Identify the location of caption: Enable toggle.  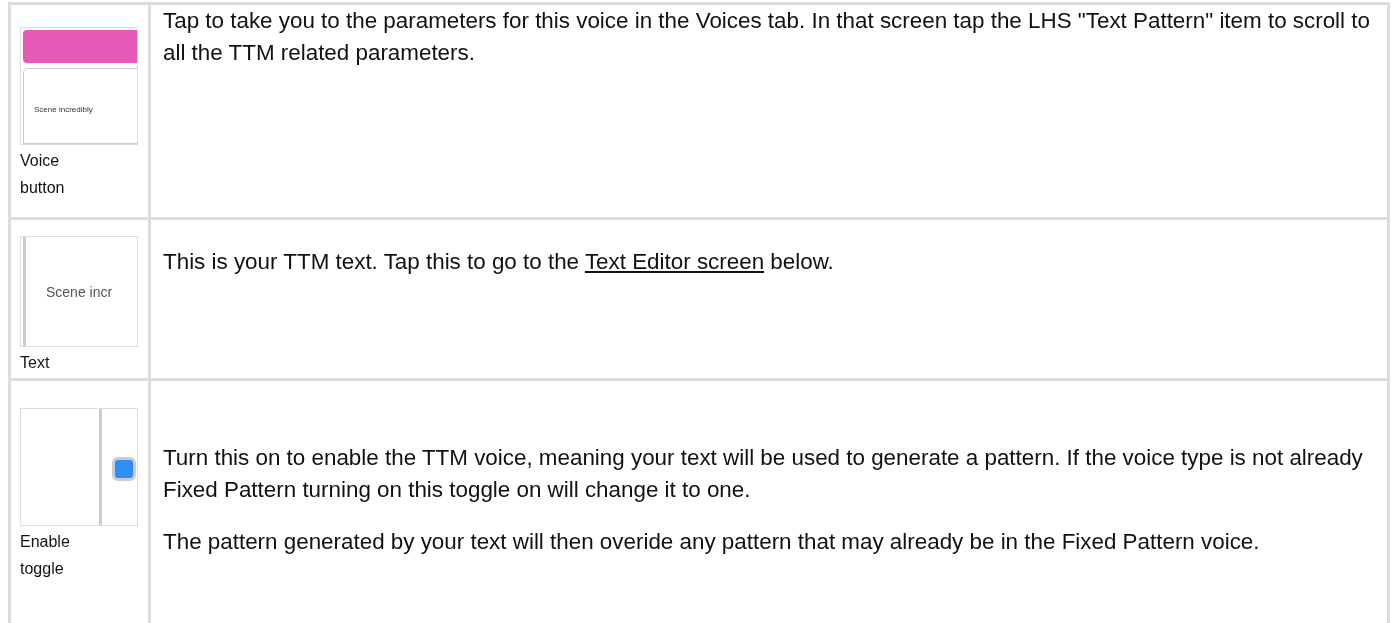
(45, 555).